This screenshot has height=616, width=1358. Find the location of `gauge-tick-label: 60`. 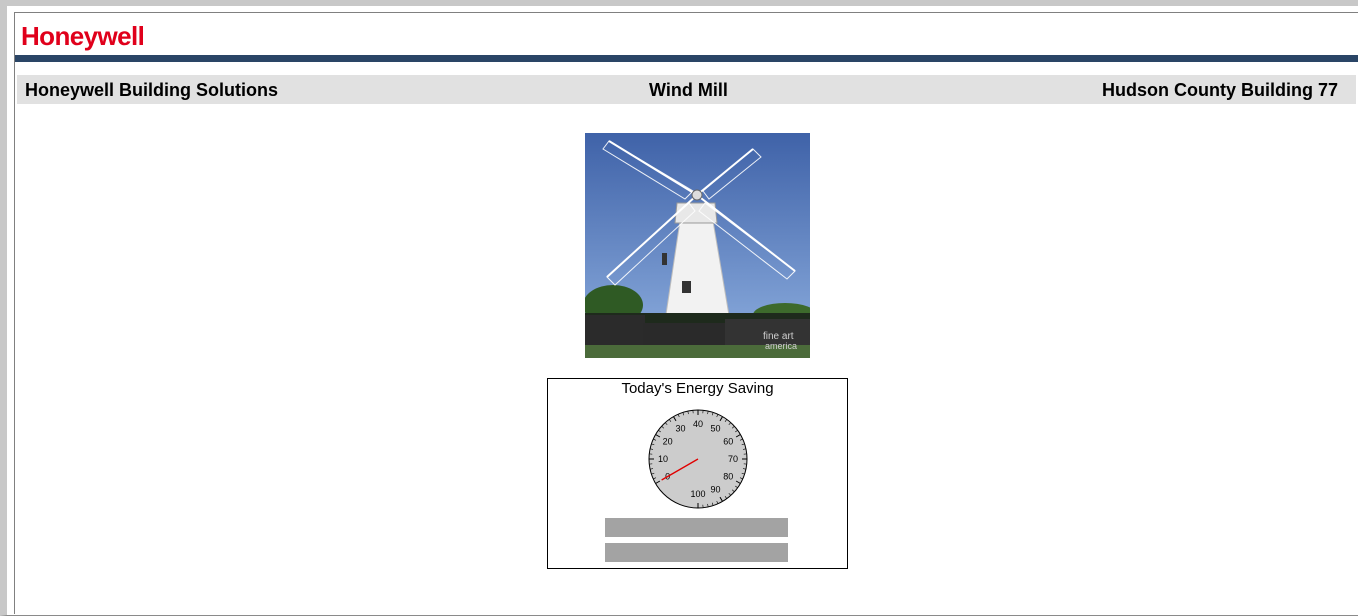

gauge-tick-label: 60 is located at coordinates (728, 442).